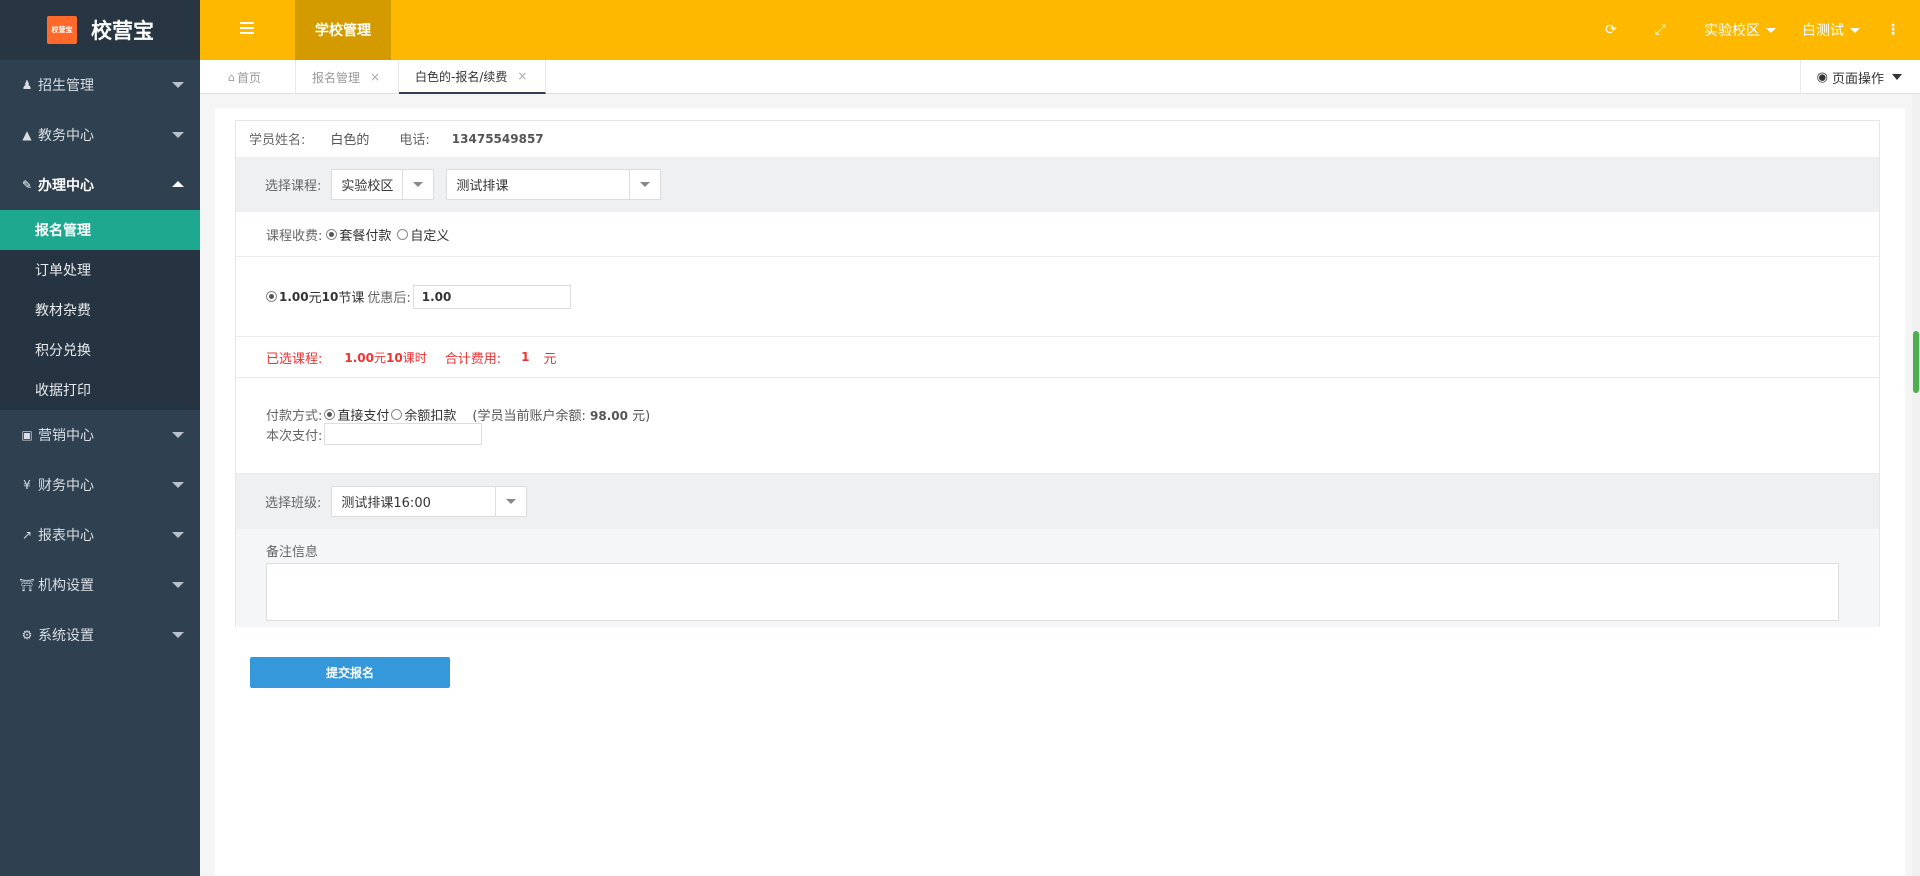 The width and height of the screenshot is (1920, 876). What do you see at coordinates (66, 636) in the screenshot?
I see `menu-label: 系统设置` at bounding box center [66, 636].